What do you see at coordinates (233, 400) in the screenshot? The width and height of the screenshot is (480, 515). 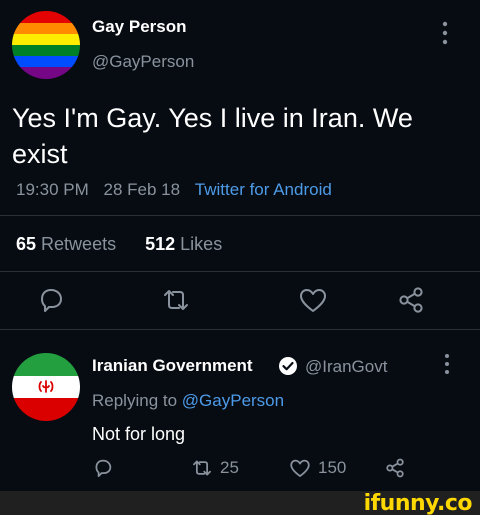 I see `replying-mention-link: @GayPerson` at bounding box center [233, 400].